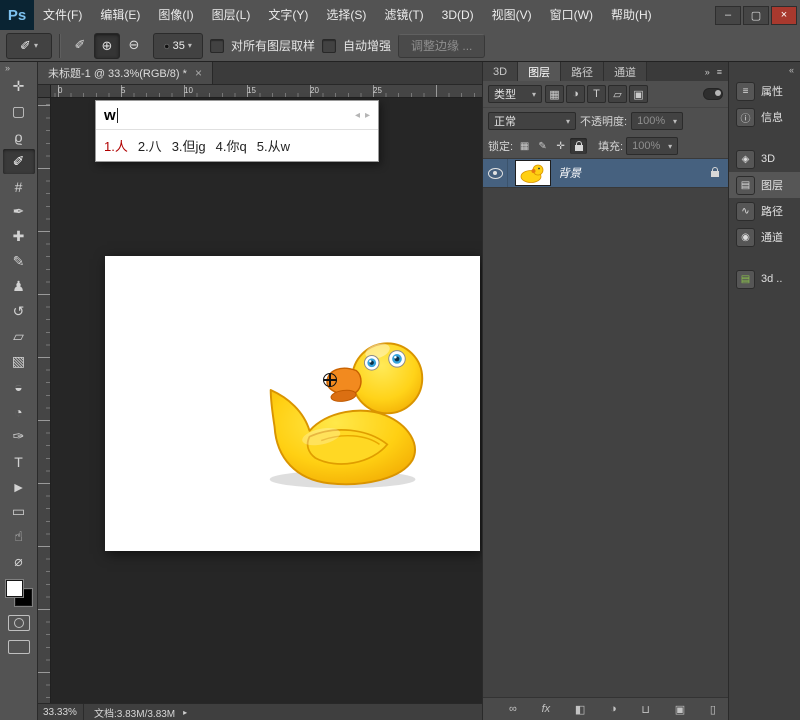  Describe the element at coordinates (764, 91) in the screenshot. I see `dock-properties-button: ≡ 属性` at that location.